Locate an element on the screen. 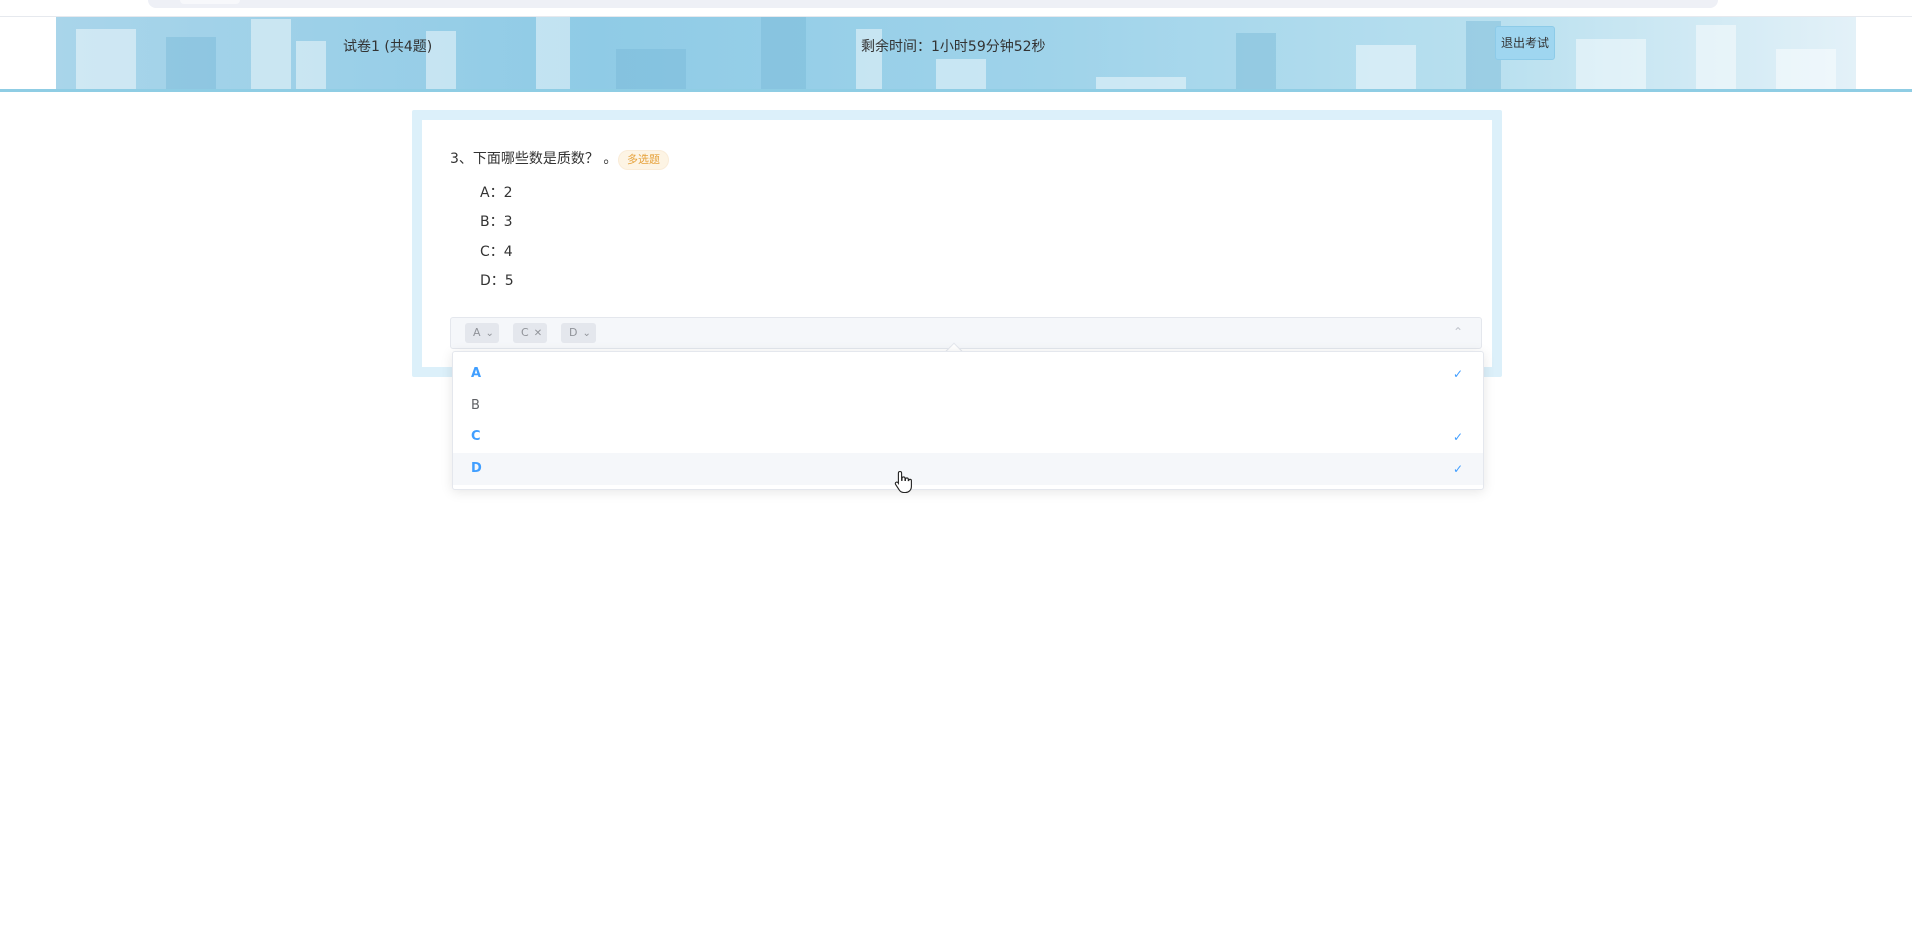 The width and height of the screenshot is (1912, 934). dropdown-item-label: B is located at coordinates (475, 405).